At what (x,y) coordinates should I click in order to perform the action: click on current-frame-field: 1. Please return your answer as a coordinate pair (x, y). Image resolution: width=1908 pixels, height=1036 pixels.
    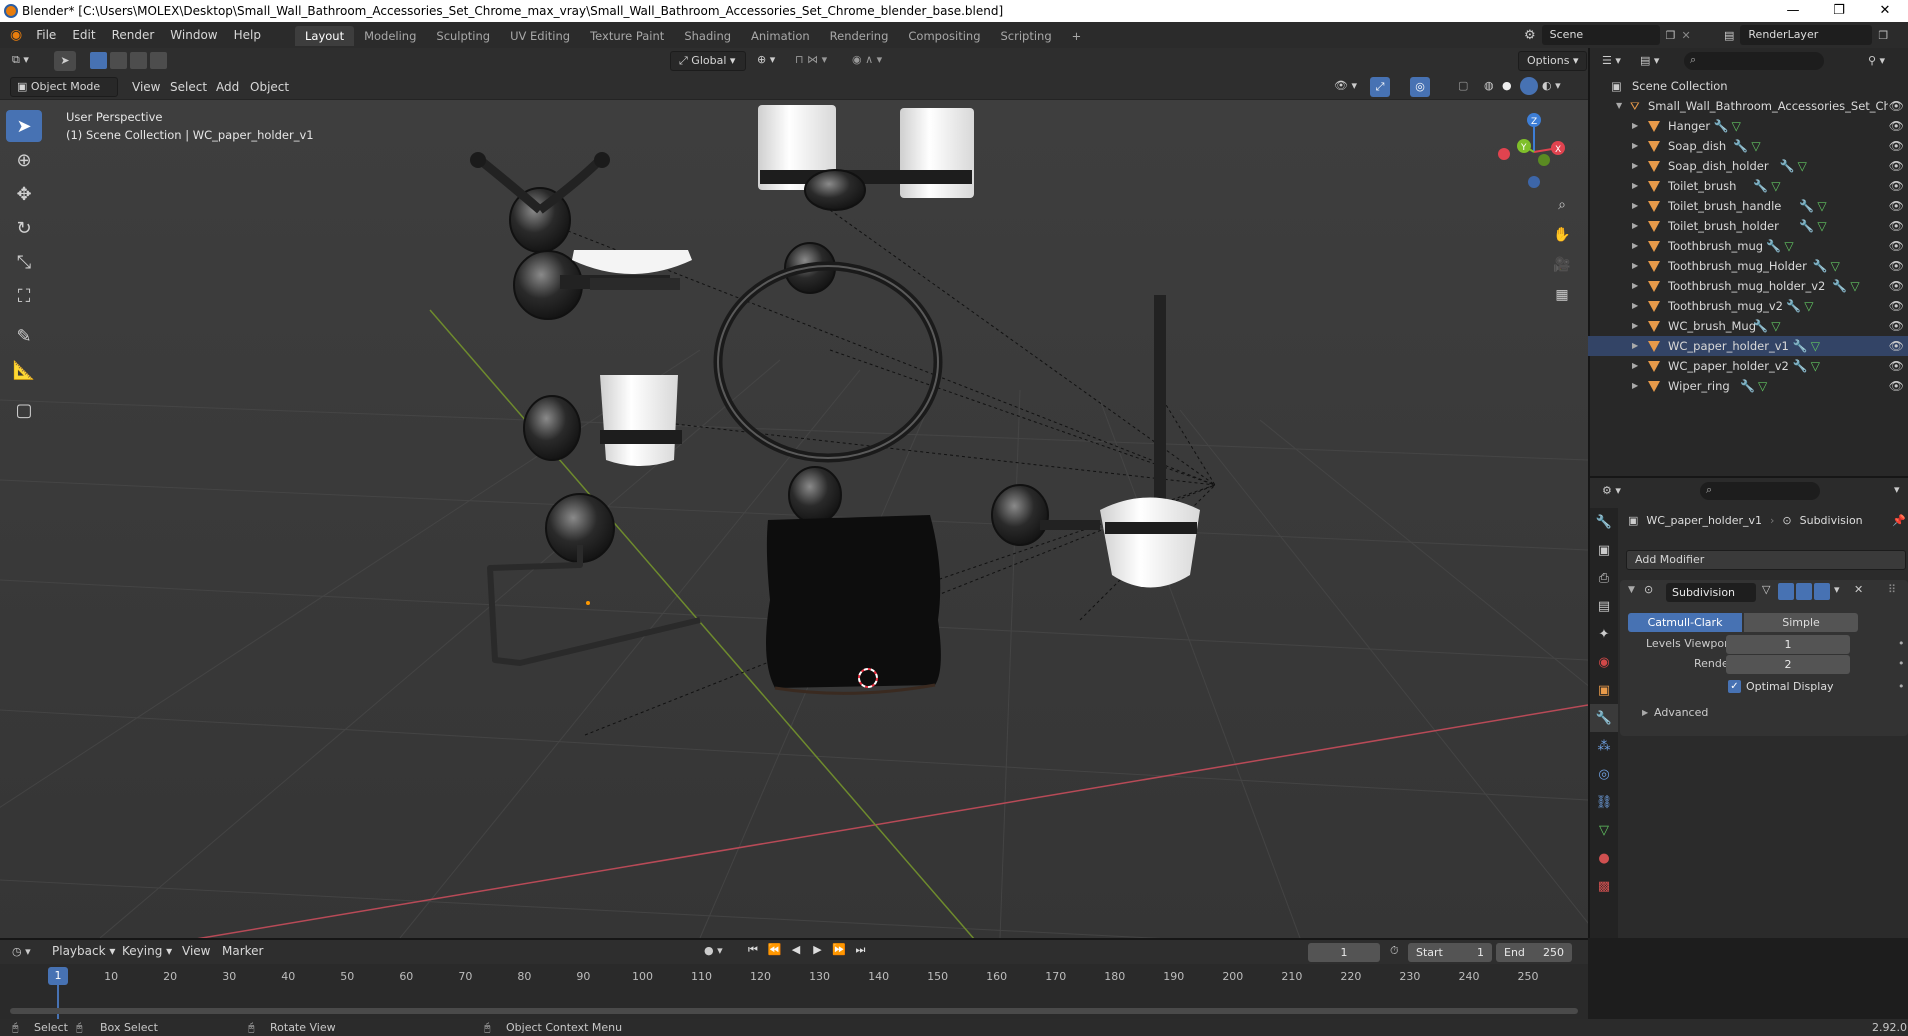
    Looking at the image, I should click on (1344, 952).